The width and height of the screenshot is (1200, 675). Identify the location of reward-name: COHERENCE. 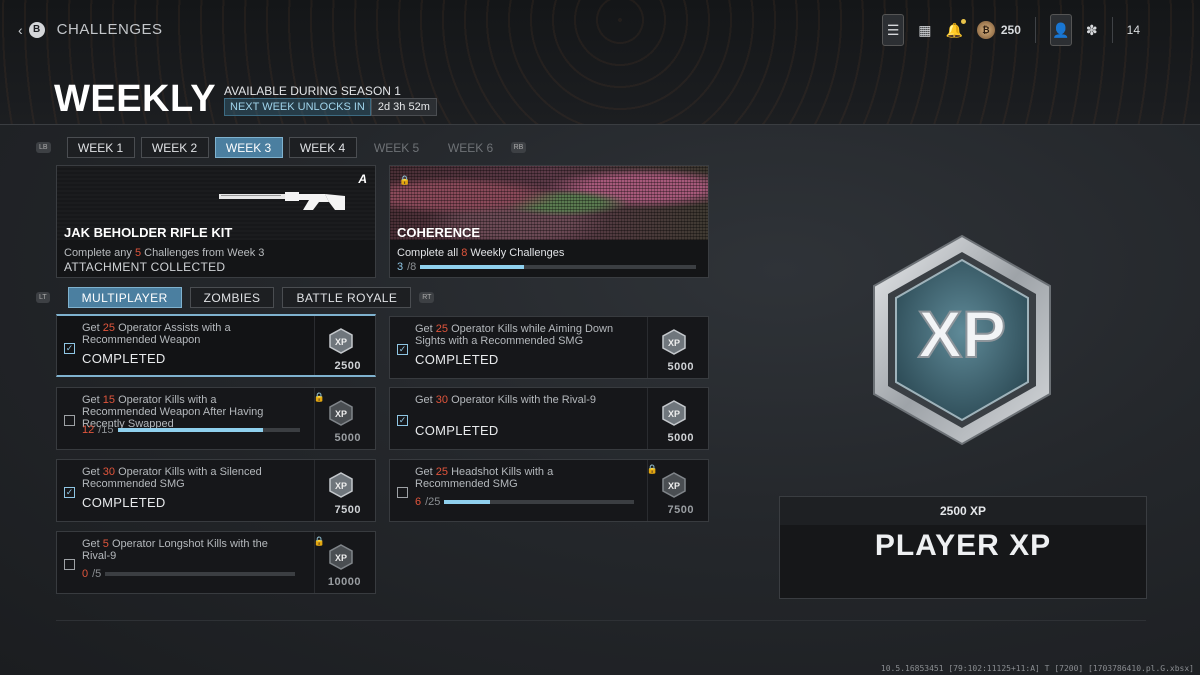
(439, 232).